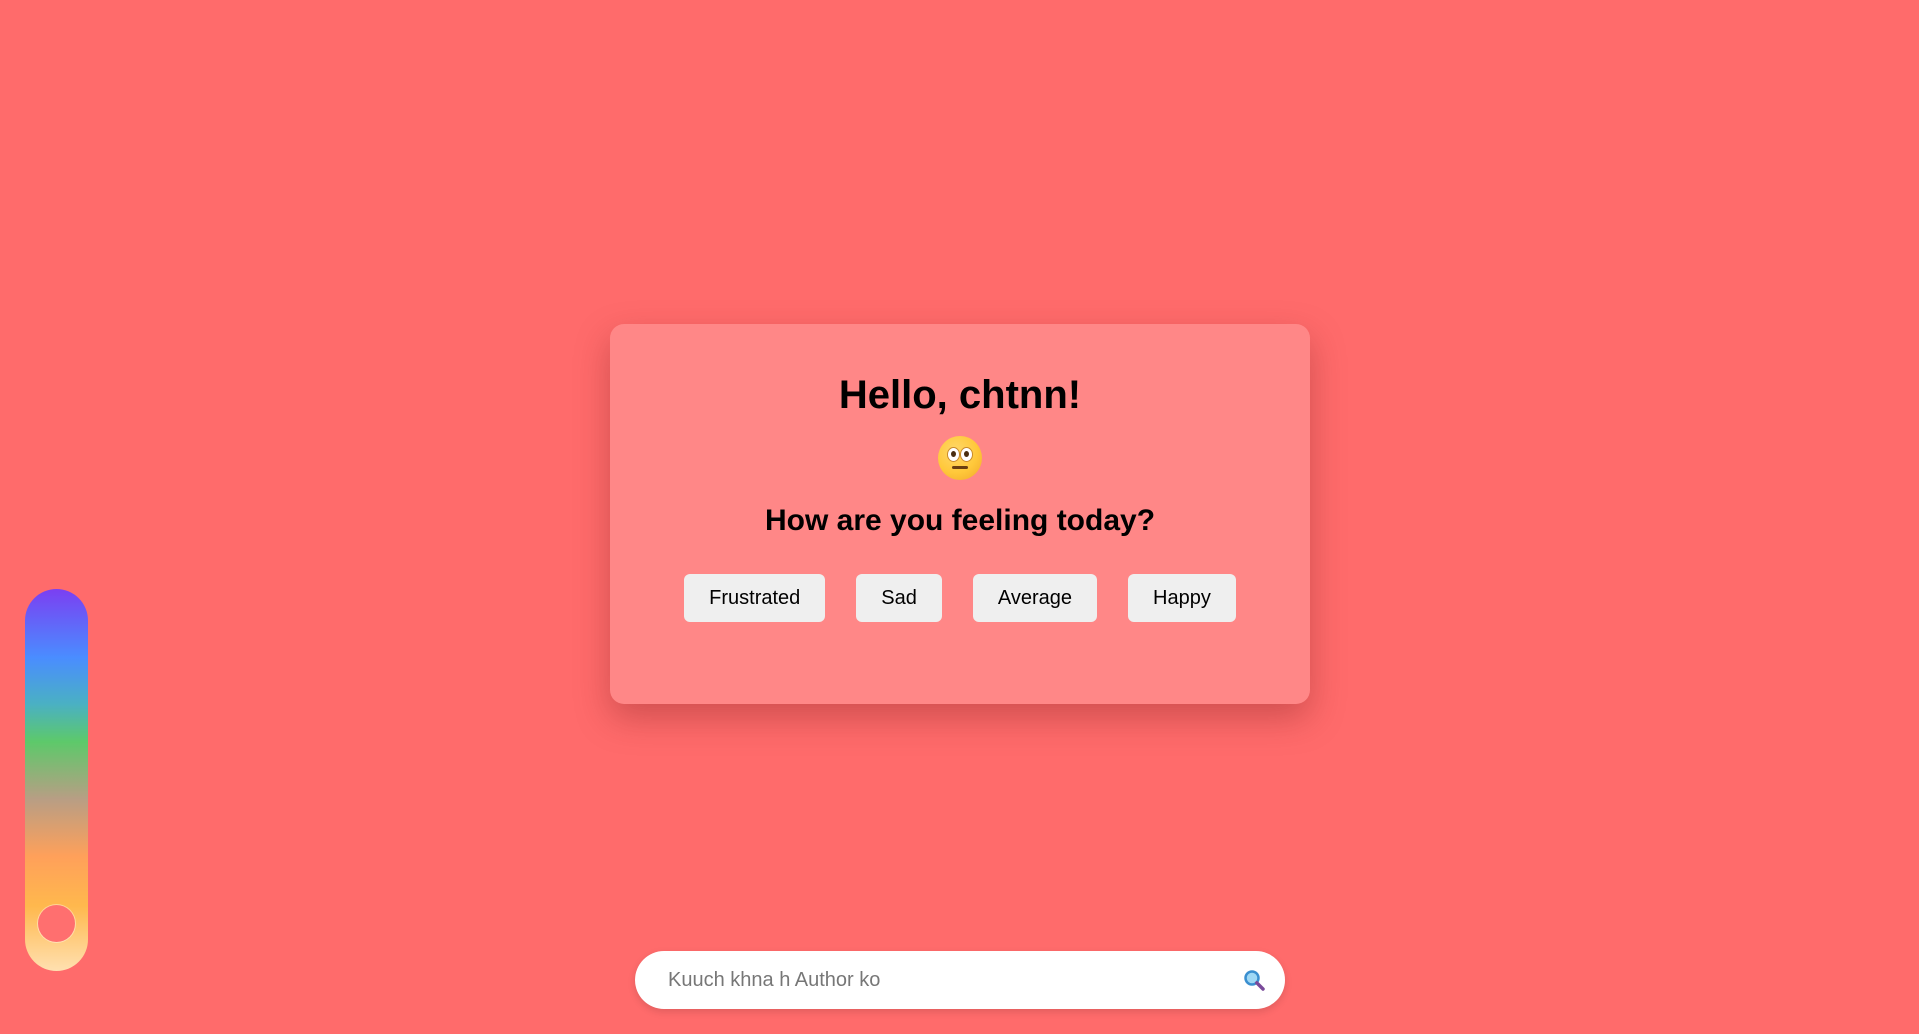  Describe the element at coordinates (56, 780) in the screenshot. I see `mood-color-slider` at that location.